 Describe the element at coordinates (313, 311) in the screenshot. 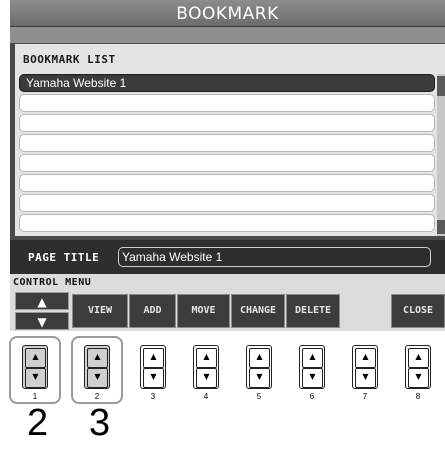

I see `delete-button: DELETE` at that location.